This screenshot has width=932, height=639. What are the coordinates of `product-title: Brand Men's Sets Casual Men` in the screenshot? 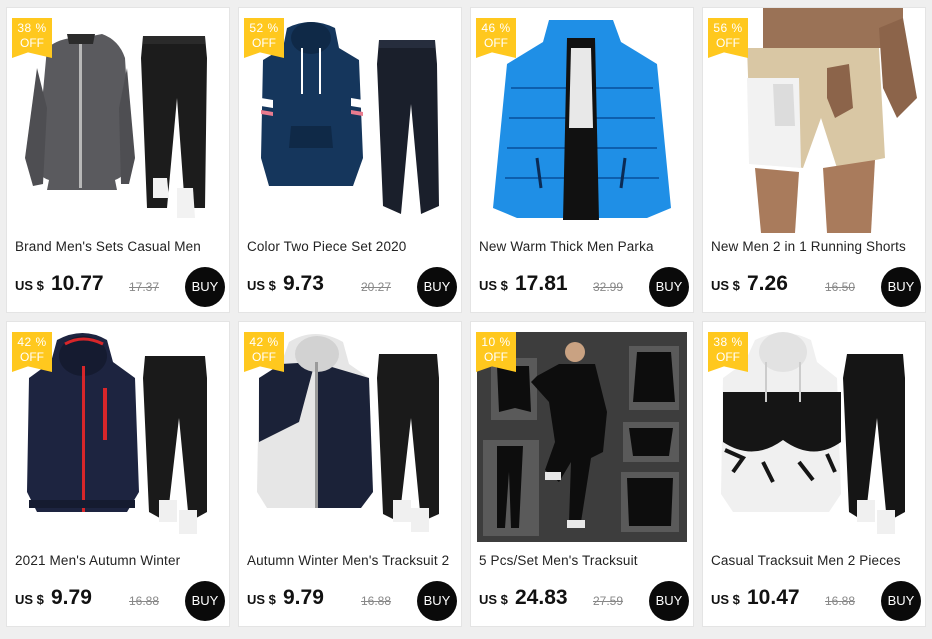 It's located at (121, 246).